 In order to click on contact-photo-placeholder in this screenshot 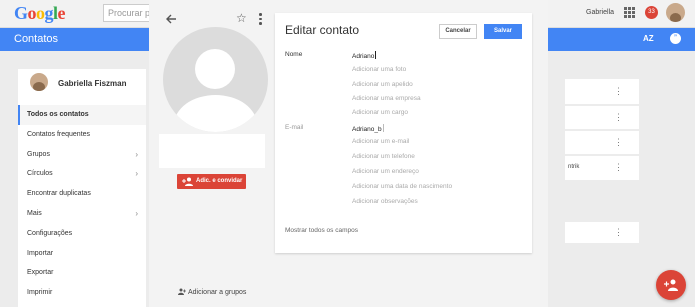, I will do `click(215, 79)`.